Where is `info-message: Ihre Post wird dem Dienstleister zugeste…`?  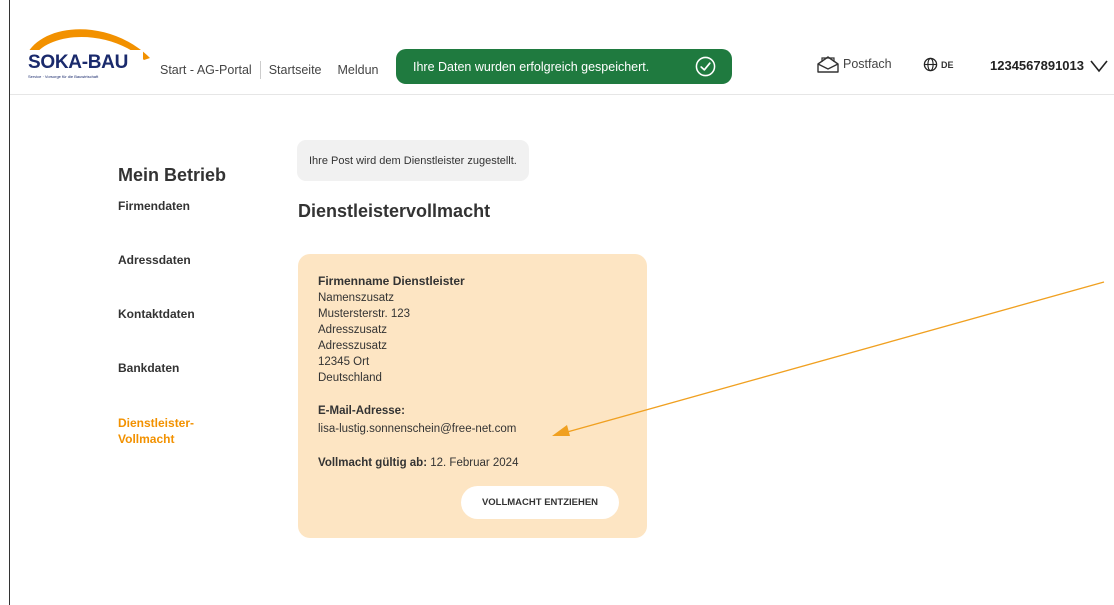 info-message: Ihre Post wird dem Dienstleister zugeste… is located at coordinates (413, 160).